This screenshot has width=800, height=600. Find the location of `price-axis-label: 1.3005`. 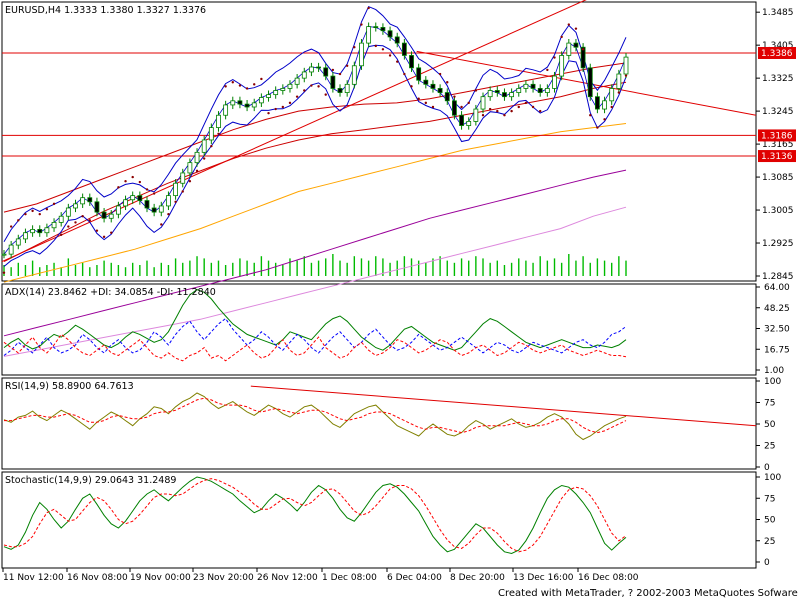

price-axis-label: 1.3005 is located at coordinates (778, 211).